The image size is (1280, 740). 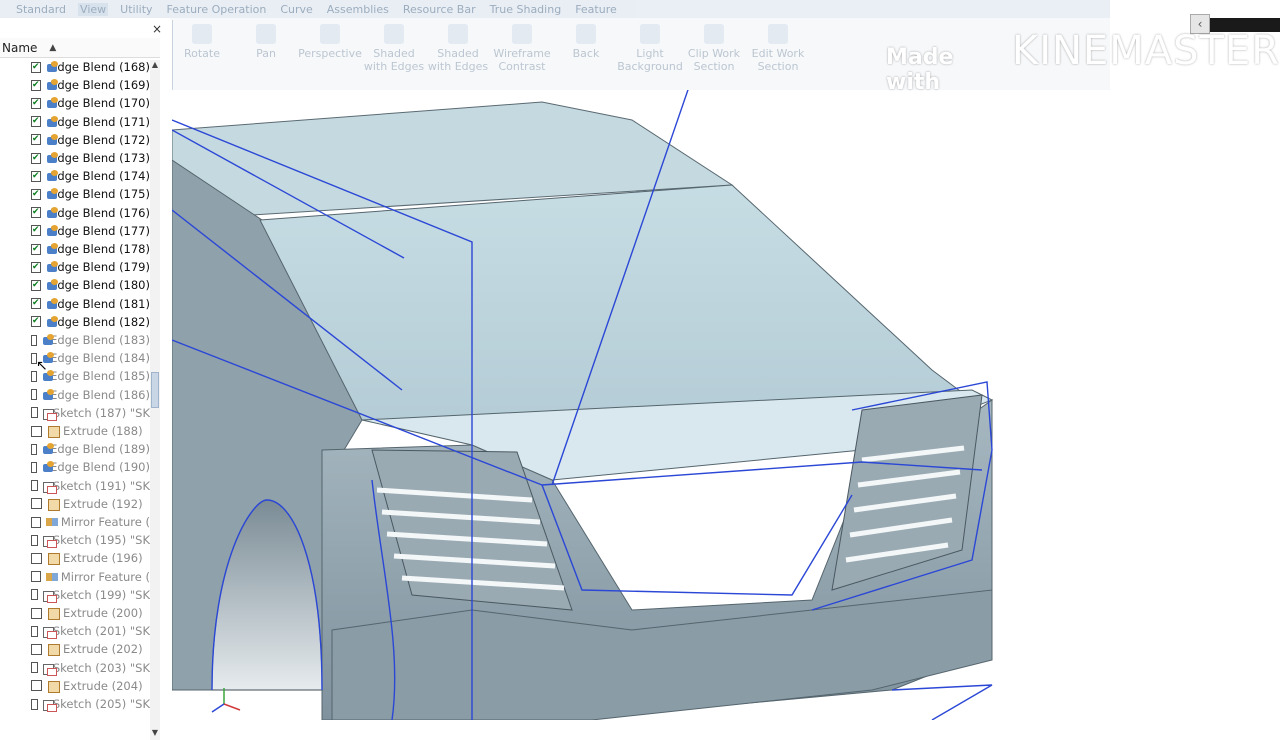 I want to click on scroll-thumb, so click(x=155, y=390).